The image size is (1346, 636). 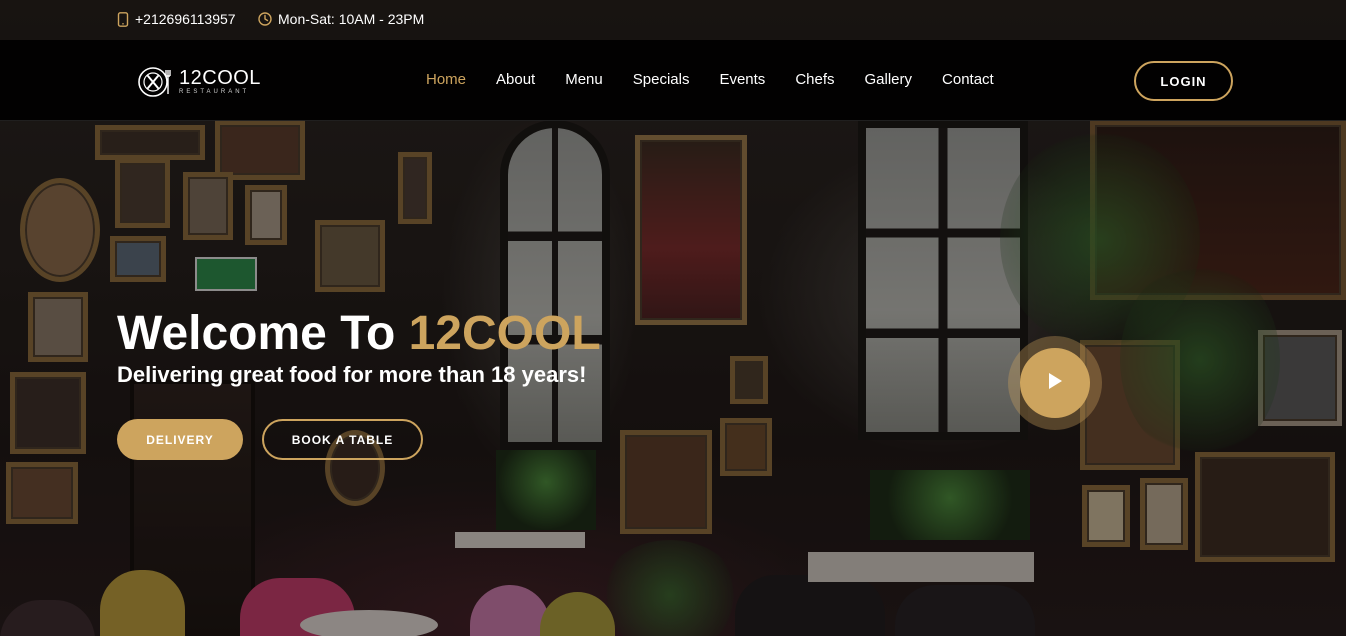 I want to click on hero-title-prefix: Welcome To, so click(x=263, y=333).